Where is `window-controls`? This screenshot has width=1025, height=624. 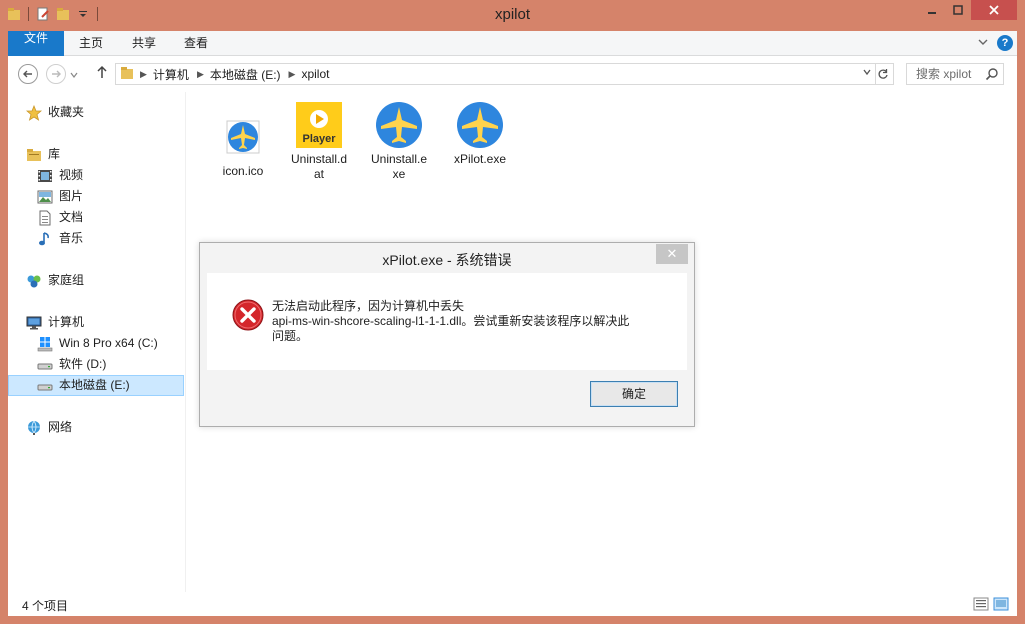
window-controls is located at coordinates (968, 10).